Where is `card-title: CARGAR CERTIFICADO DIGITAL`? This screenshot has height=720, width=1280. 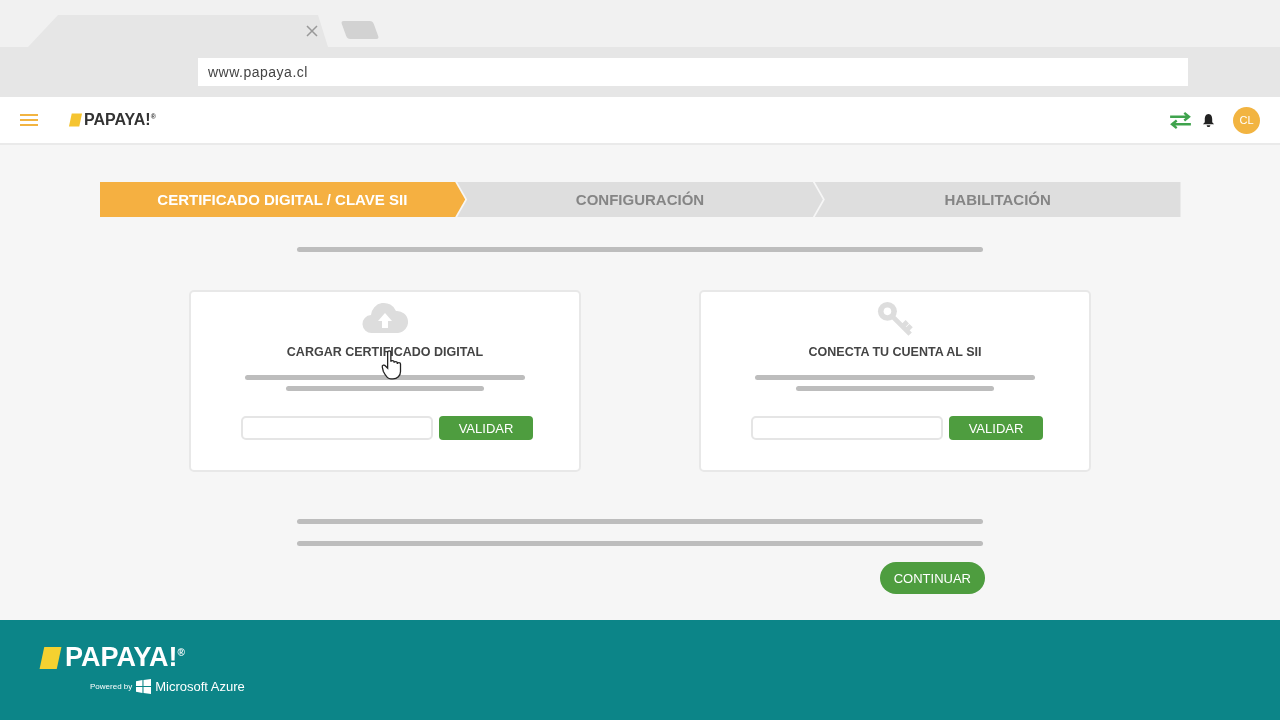
card-title: CARGAR CERTIFICADO DIGITAL is located at coordinates (385, 352).